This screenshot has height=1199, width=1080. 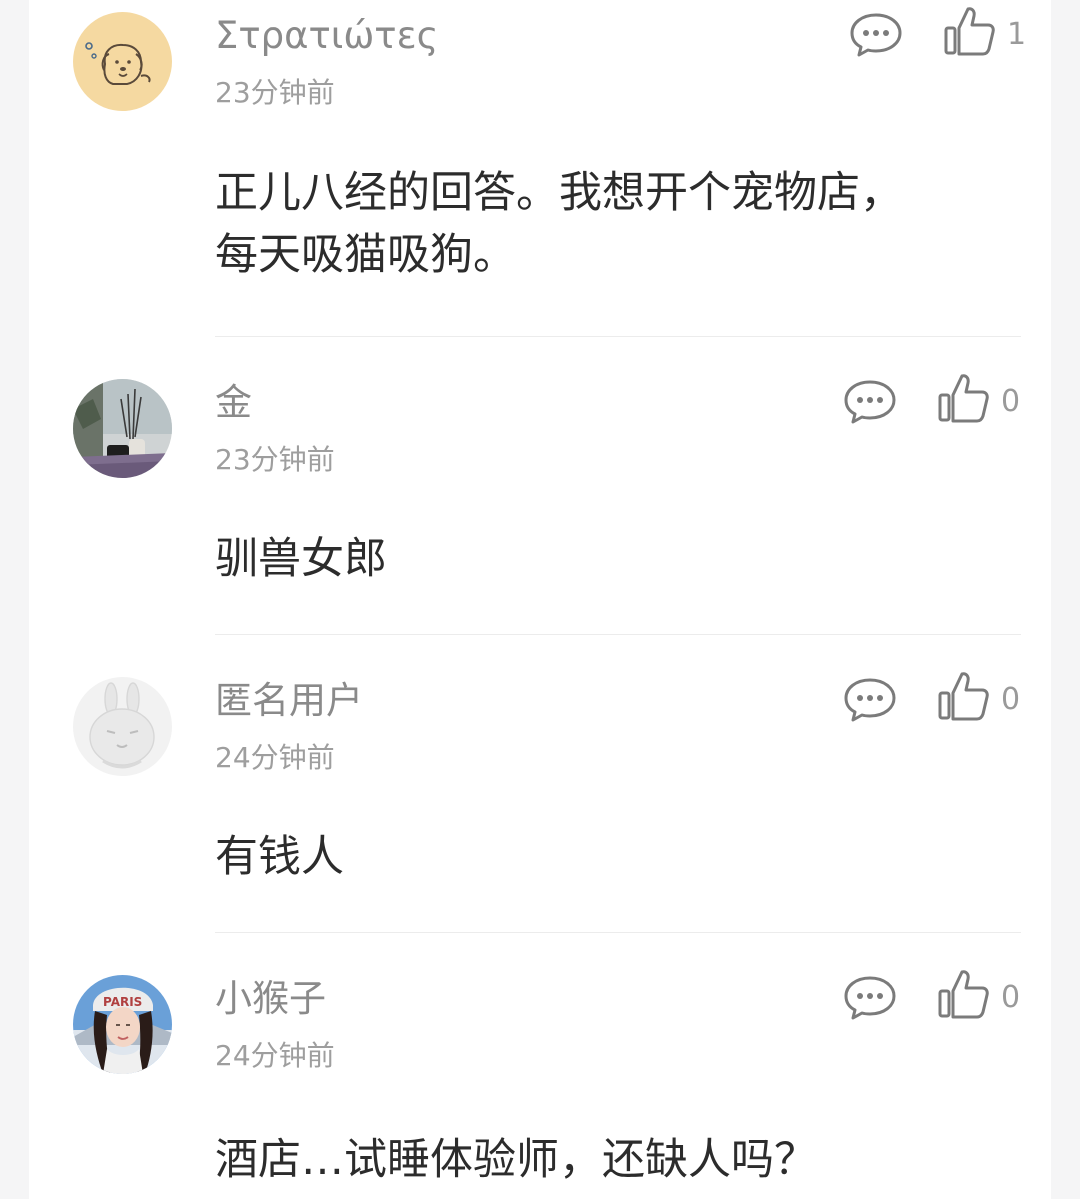 I want to click on comment-text: 有钱人, so click(x=279, y=857).